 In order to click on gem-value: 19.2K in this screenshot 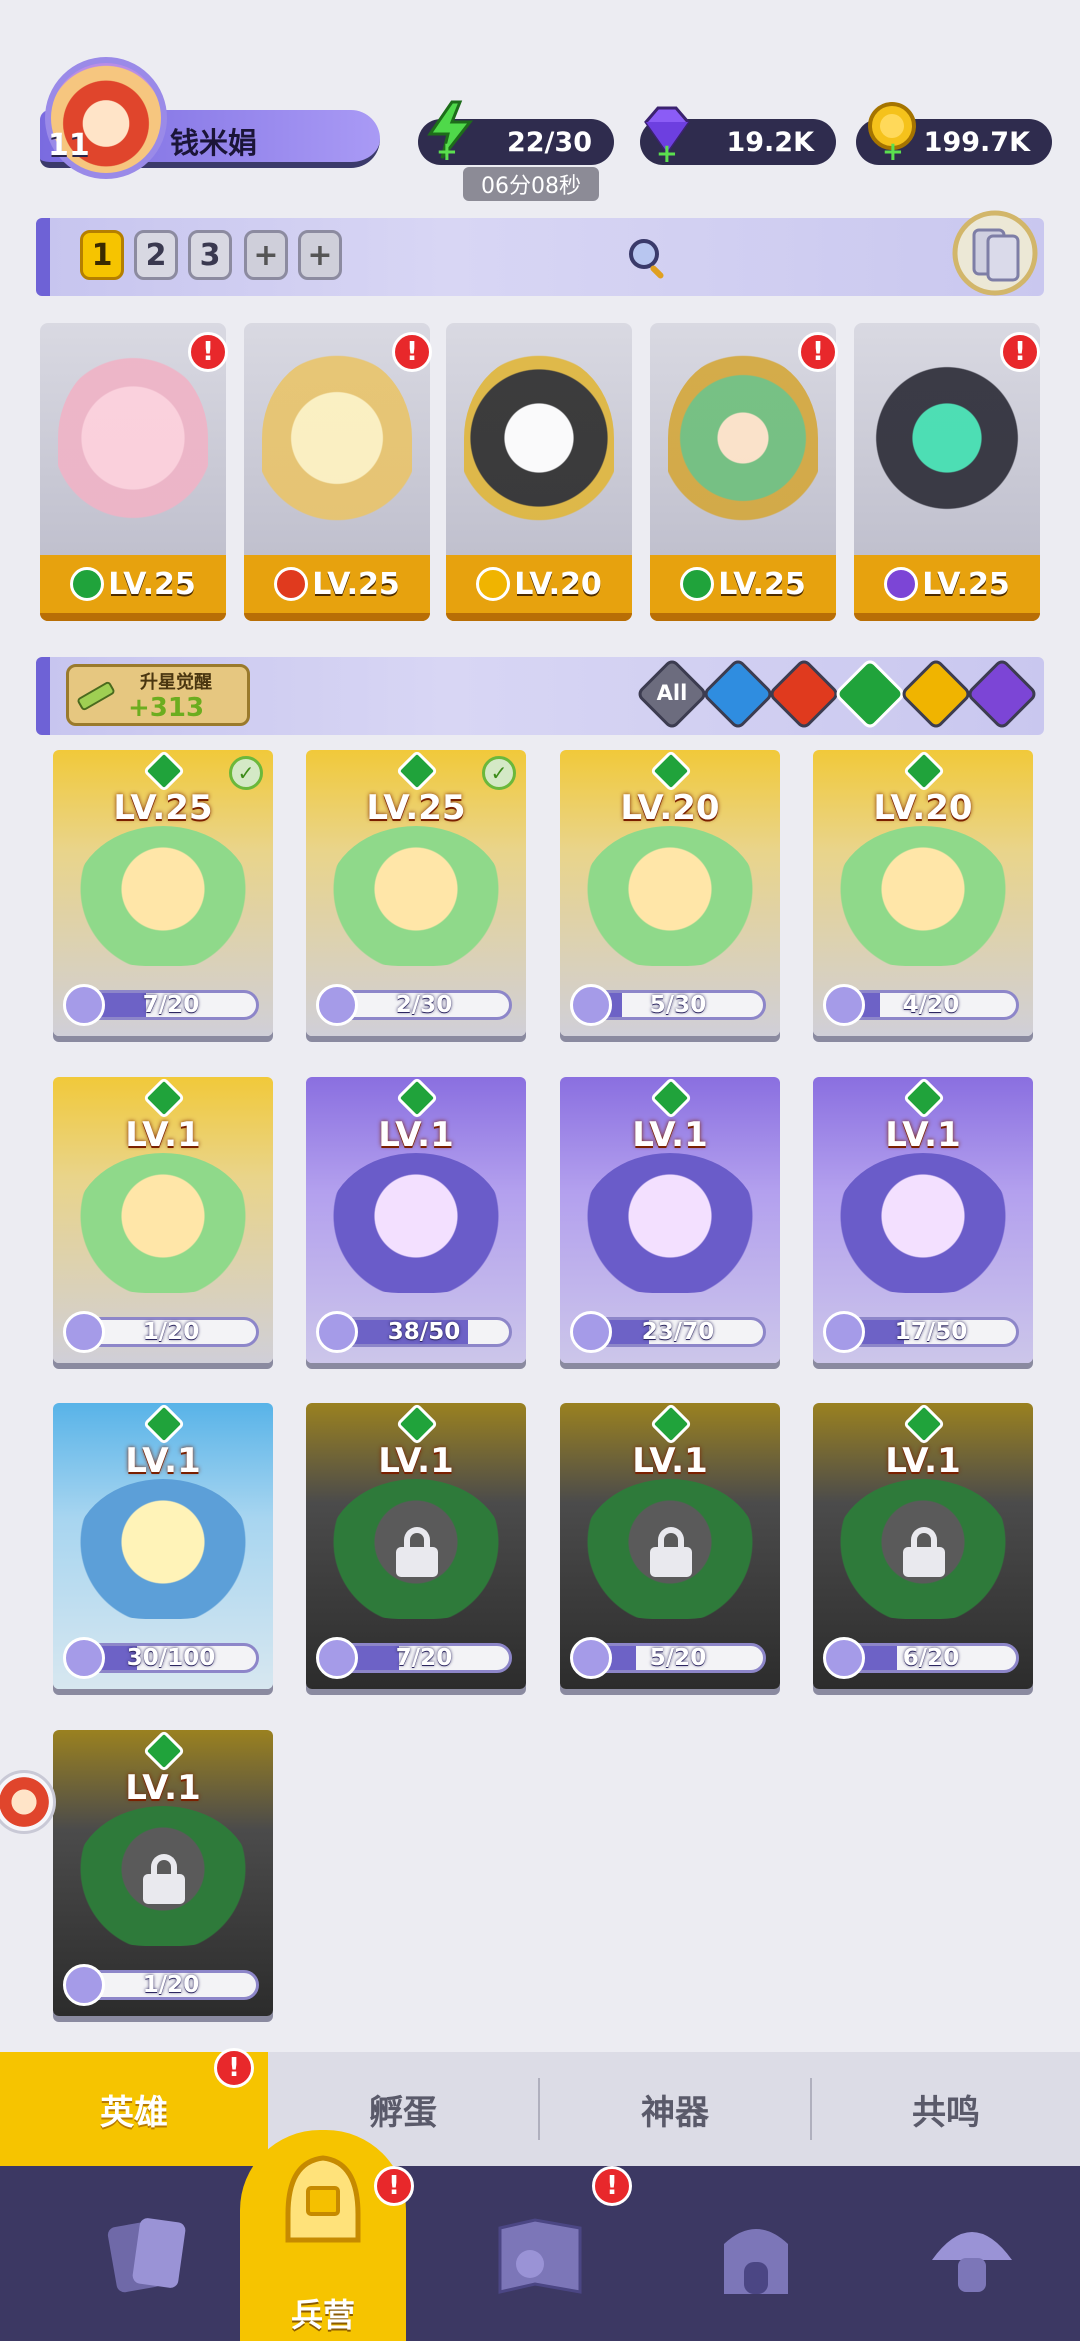, I will do `click(770, 142)`.